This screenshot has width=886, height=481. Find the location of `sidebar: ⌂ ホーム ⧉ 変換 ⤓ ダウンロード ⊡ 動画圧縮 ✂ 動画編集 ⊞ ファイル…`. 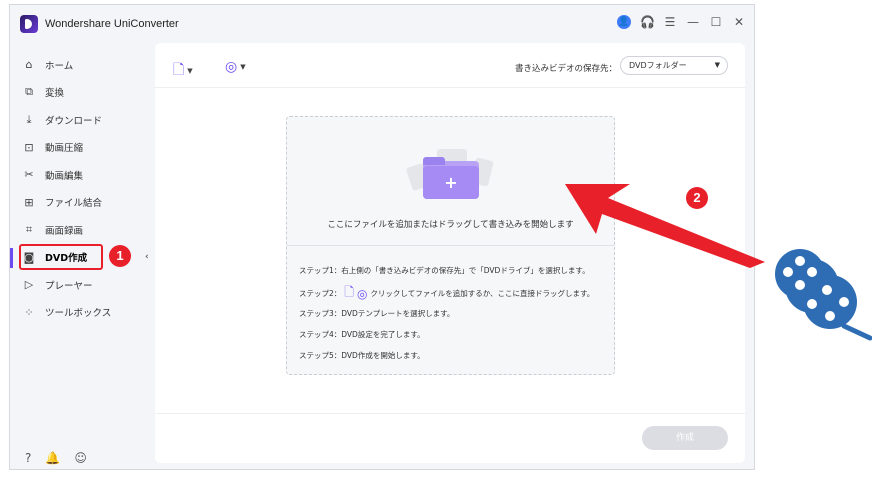

sidebar: ⌂ ホーム ⧉ 変換 ⤓ ダウンロード ⊡ 動画圧縮 ✂ 動画編集 ⊞ ファイル… is located at coordinates (80, 188).